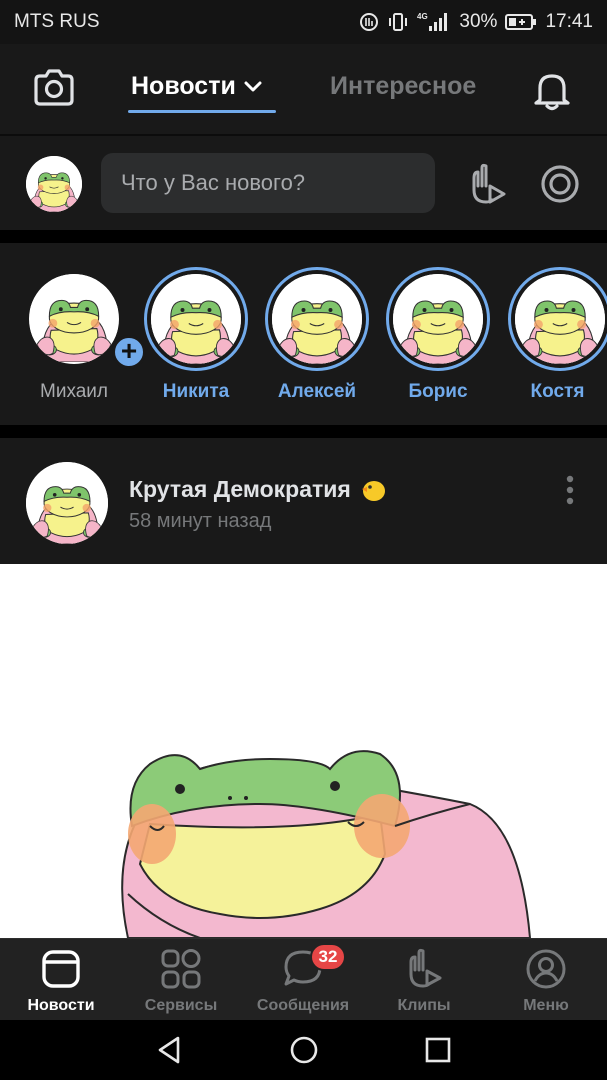 The image size is (607, 1080). What do you see at coordinates (181, 1005) in the screenshot?
I see `tabbar-label: Сервисы` at bounding box center [181, 1005].